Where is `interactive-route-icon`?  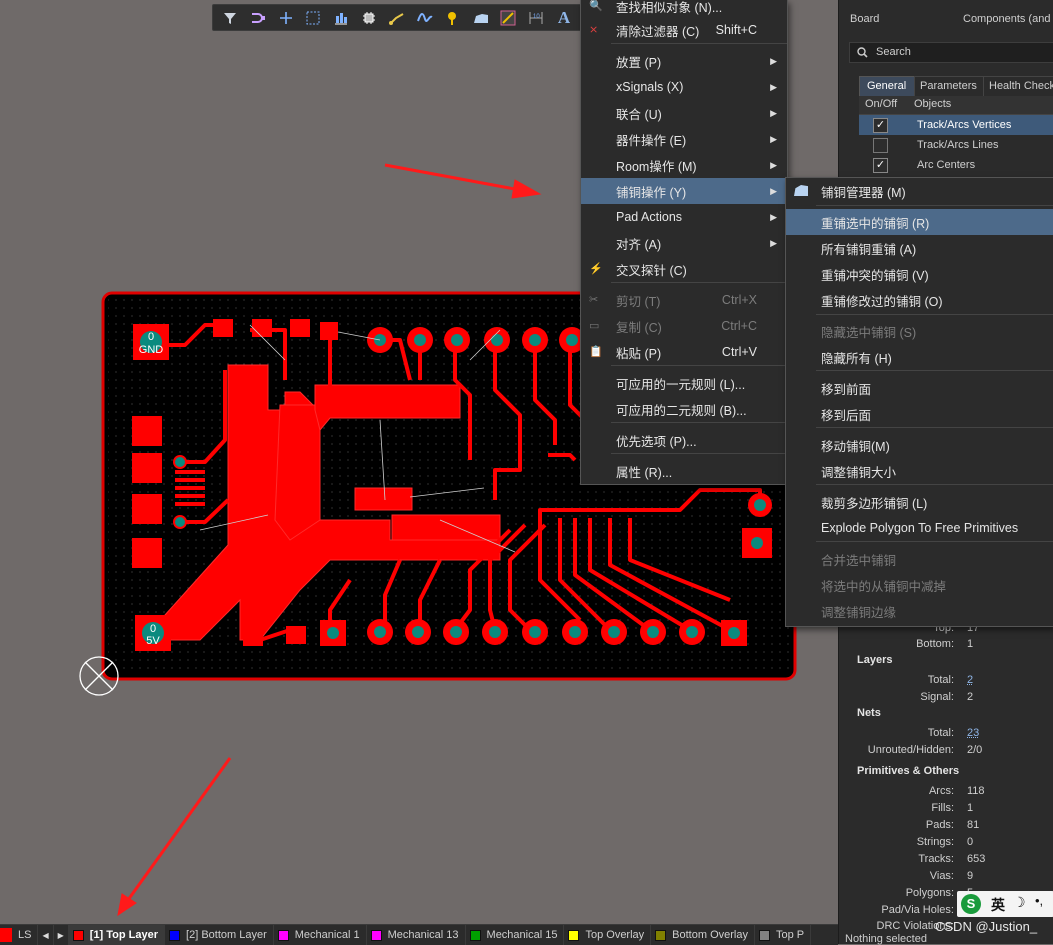 interactive-route-icon is located at coordinates (397, 18).